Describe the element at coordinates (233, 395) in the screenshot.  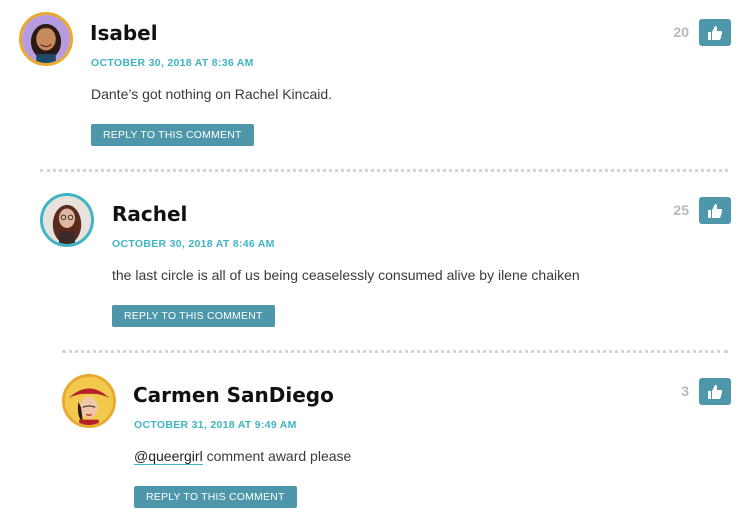
I see `comment-author: Carmen SanDiego` at that location.